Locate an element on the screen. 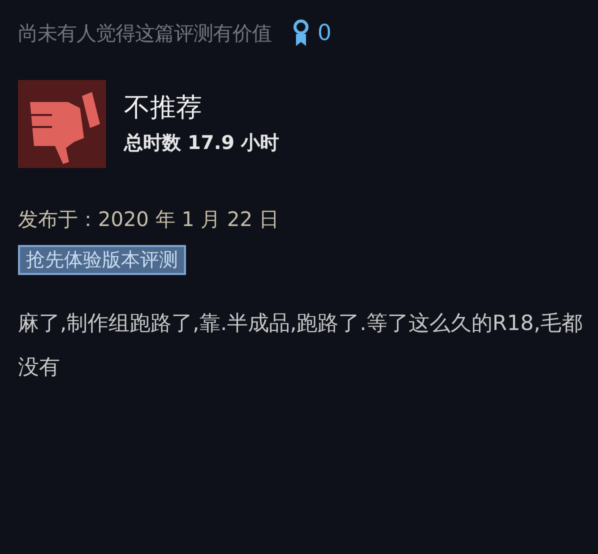 This screenshot has height=554, width=598. post-date: 发布于：2020 年 1 月 22 日 is located at coordinates (149, 219).